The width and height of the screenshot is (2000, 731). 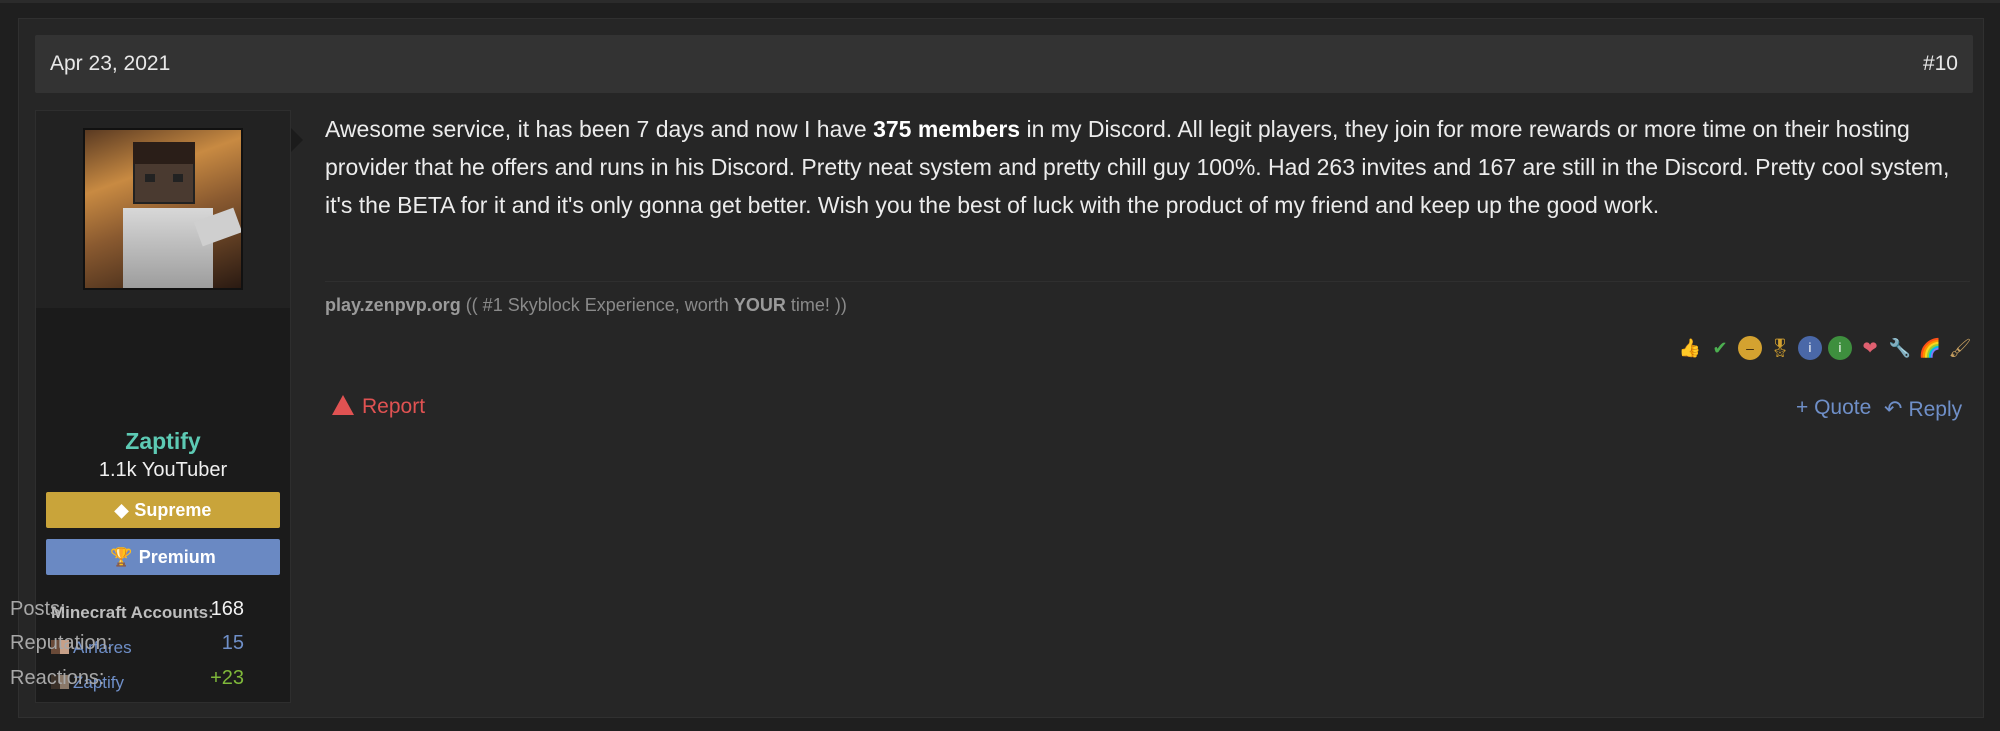 What do you see at coordinates (127, 609) in the screenshot?
I see `stat-posts: Posts: 168` at bounding box center [127, 609].